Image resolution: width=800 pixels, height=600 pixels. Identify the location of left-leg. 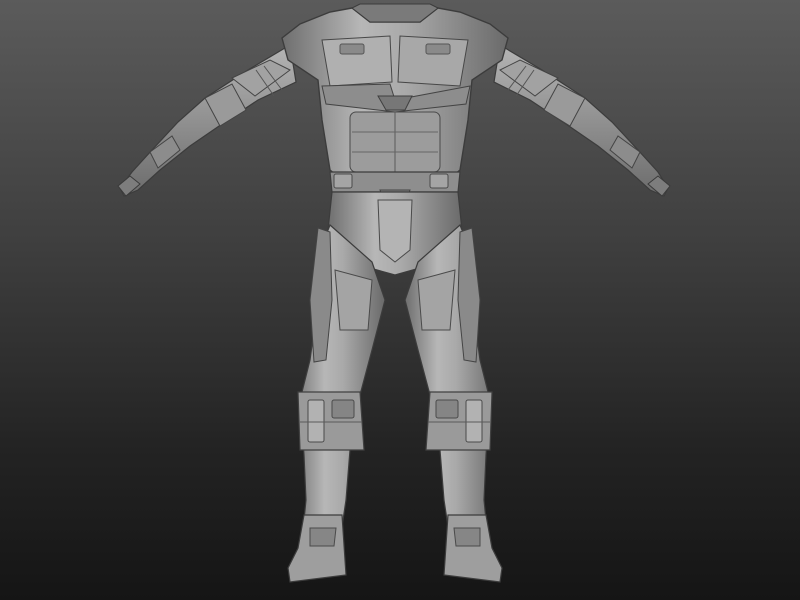
(336, 403).